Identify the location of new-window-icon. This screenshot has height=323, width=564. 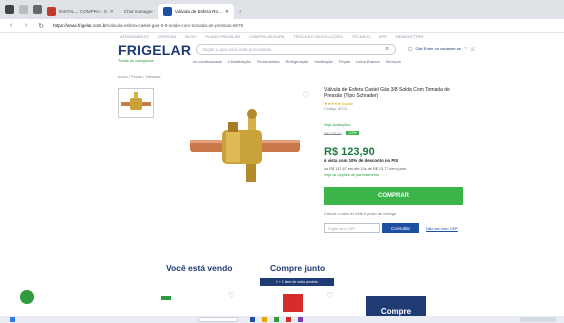
(23, 9).